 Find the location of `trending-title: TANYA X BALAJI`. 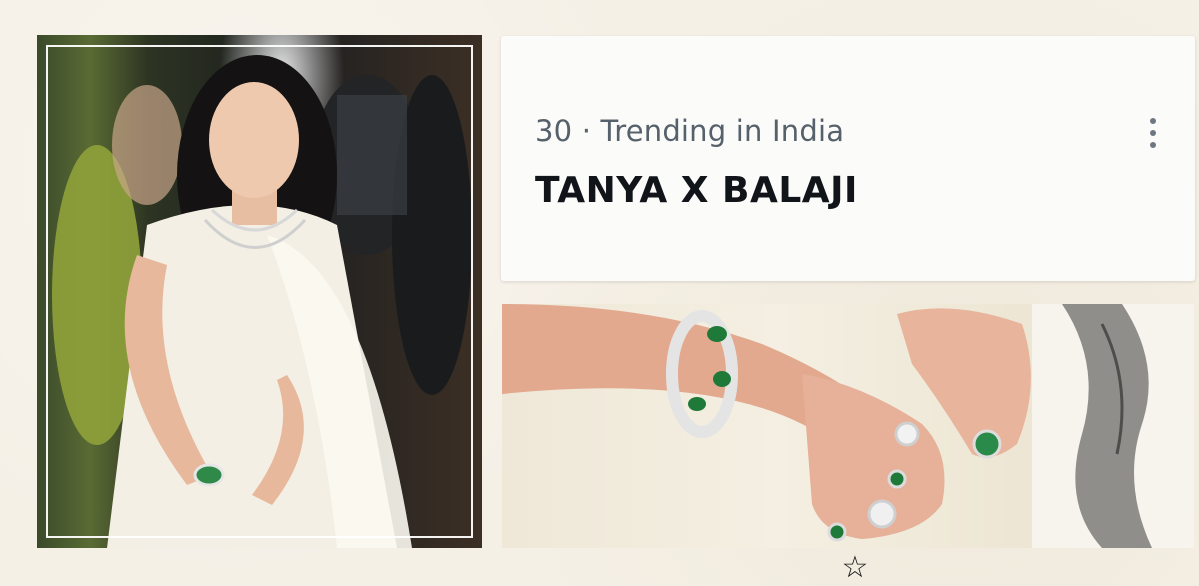

trending-title: TANYA X BALAJI is located at coordinates (696, 190).